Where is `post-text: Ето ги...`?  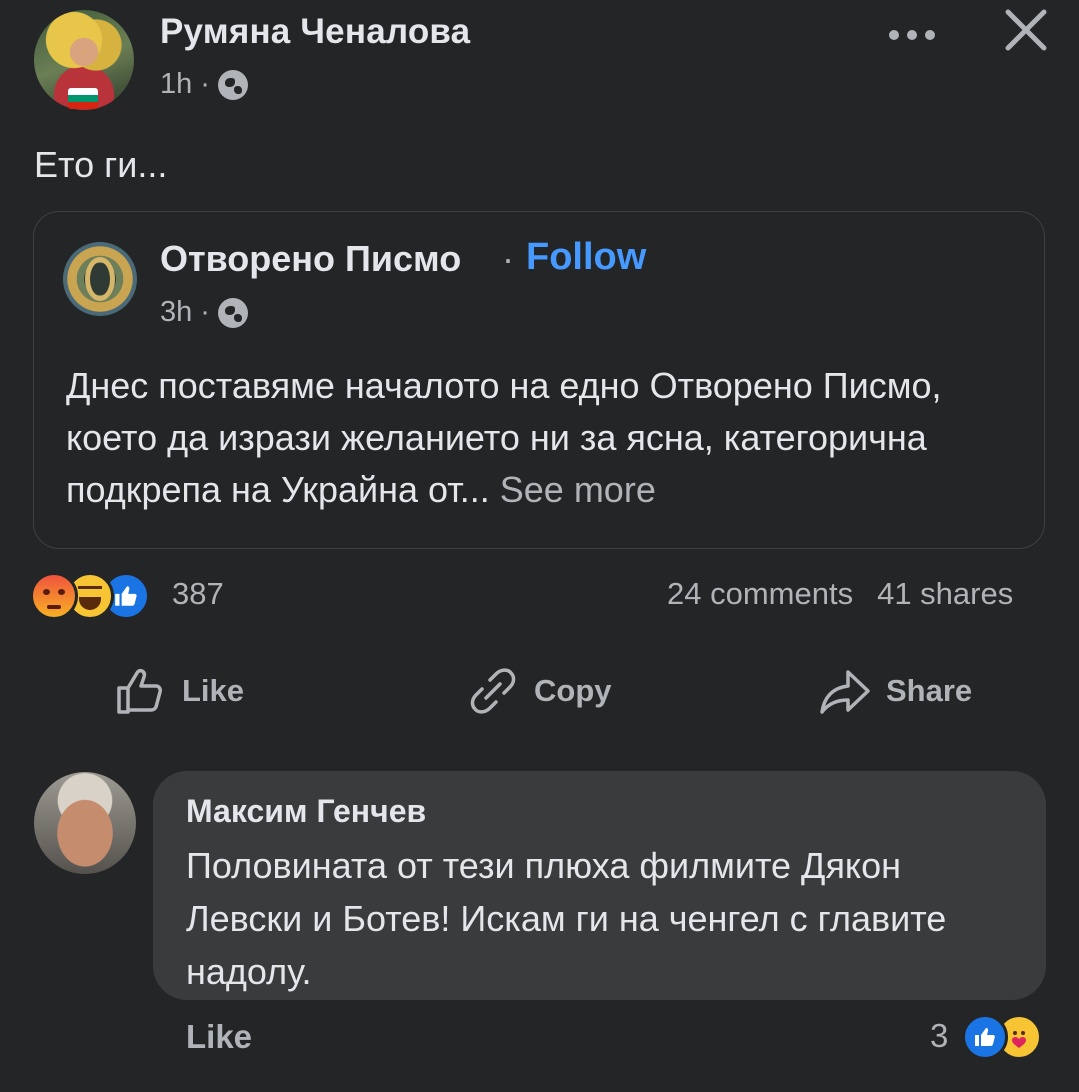 post-text: Ето ги... is located at coordinates (101, 164).